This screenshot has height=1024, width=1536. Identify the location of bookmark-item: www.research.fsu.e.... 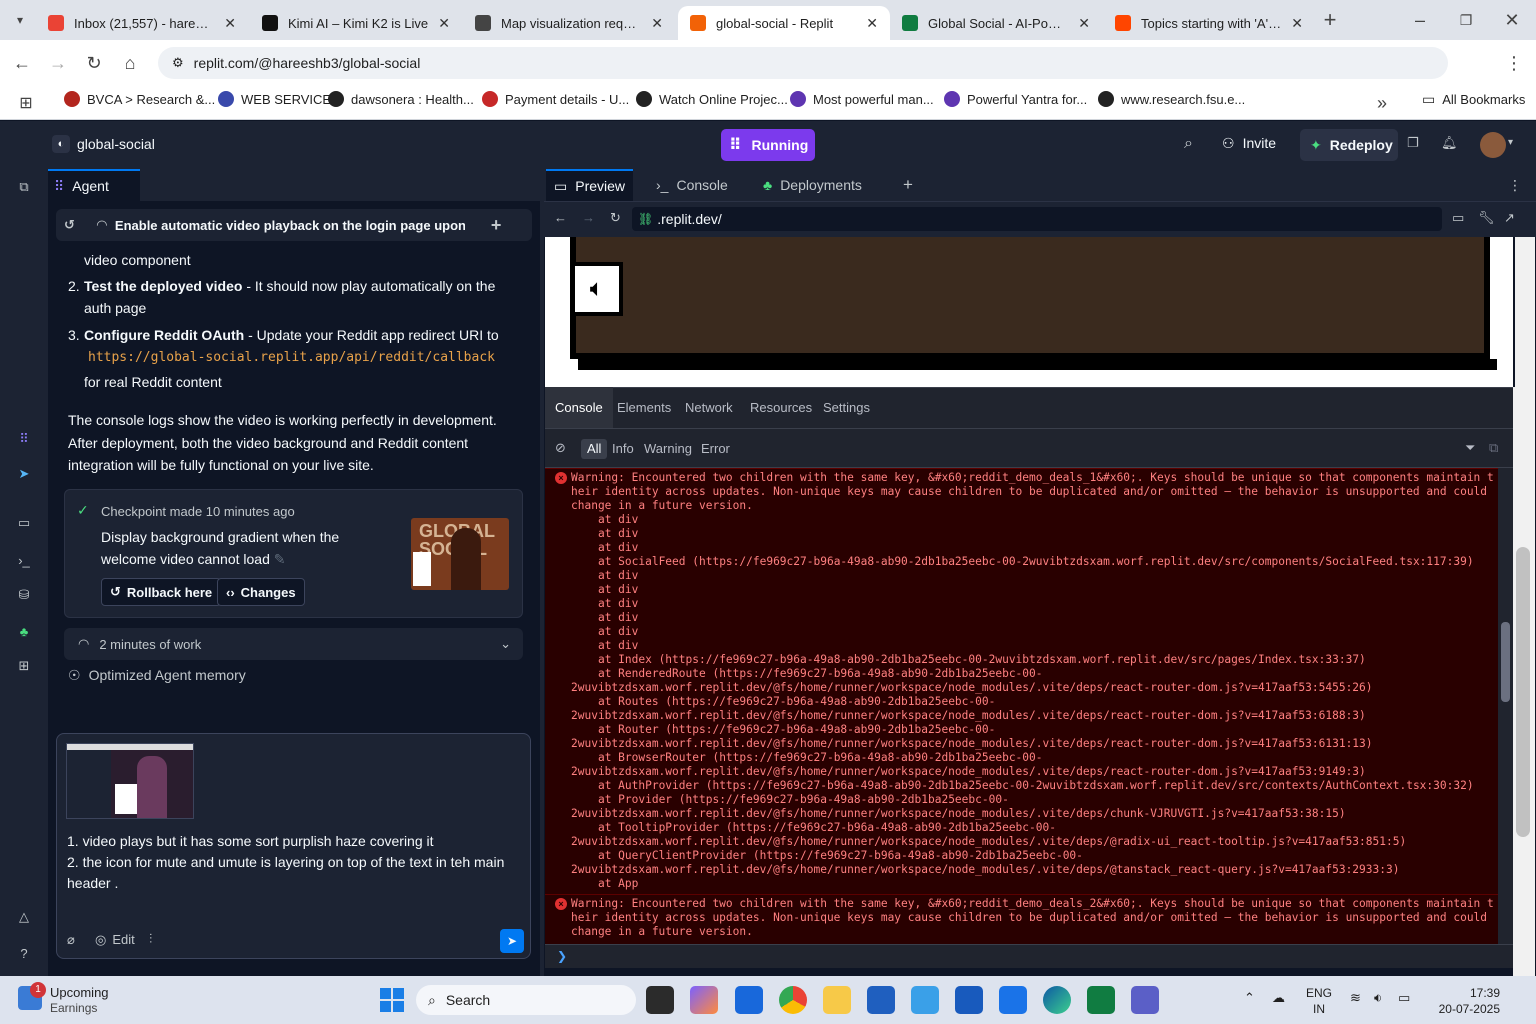
(1171, 99).